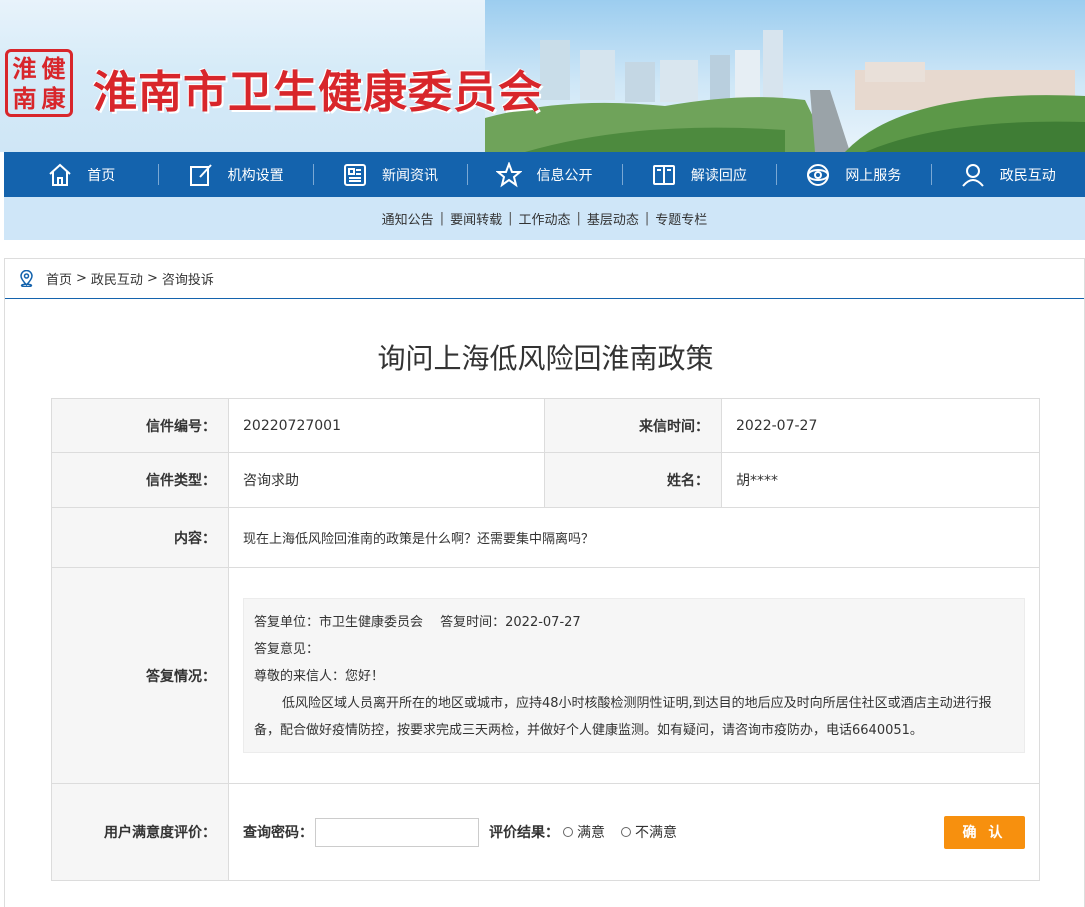 The image size is (1085, 907). What do you see at coordinates (564, 175) in the screenshot?
I see `nav-item-label: 信息公开` at bounding box center [564, 175].